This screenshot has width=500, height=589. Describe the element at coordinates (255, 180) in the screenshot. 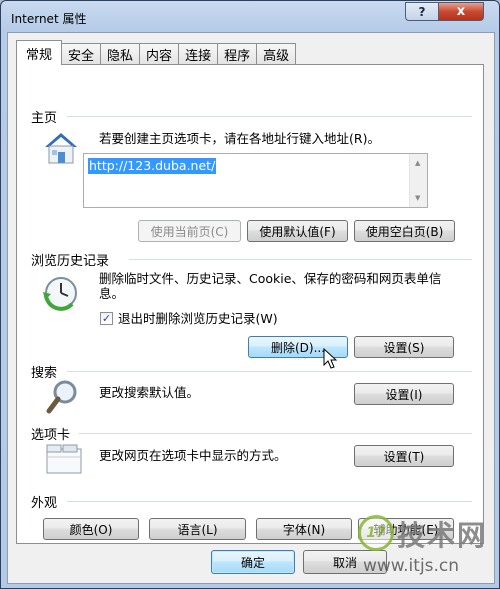

I see `home-page-url-field: http://123.duba.net/ ▲ ▼` at that location.